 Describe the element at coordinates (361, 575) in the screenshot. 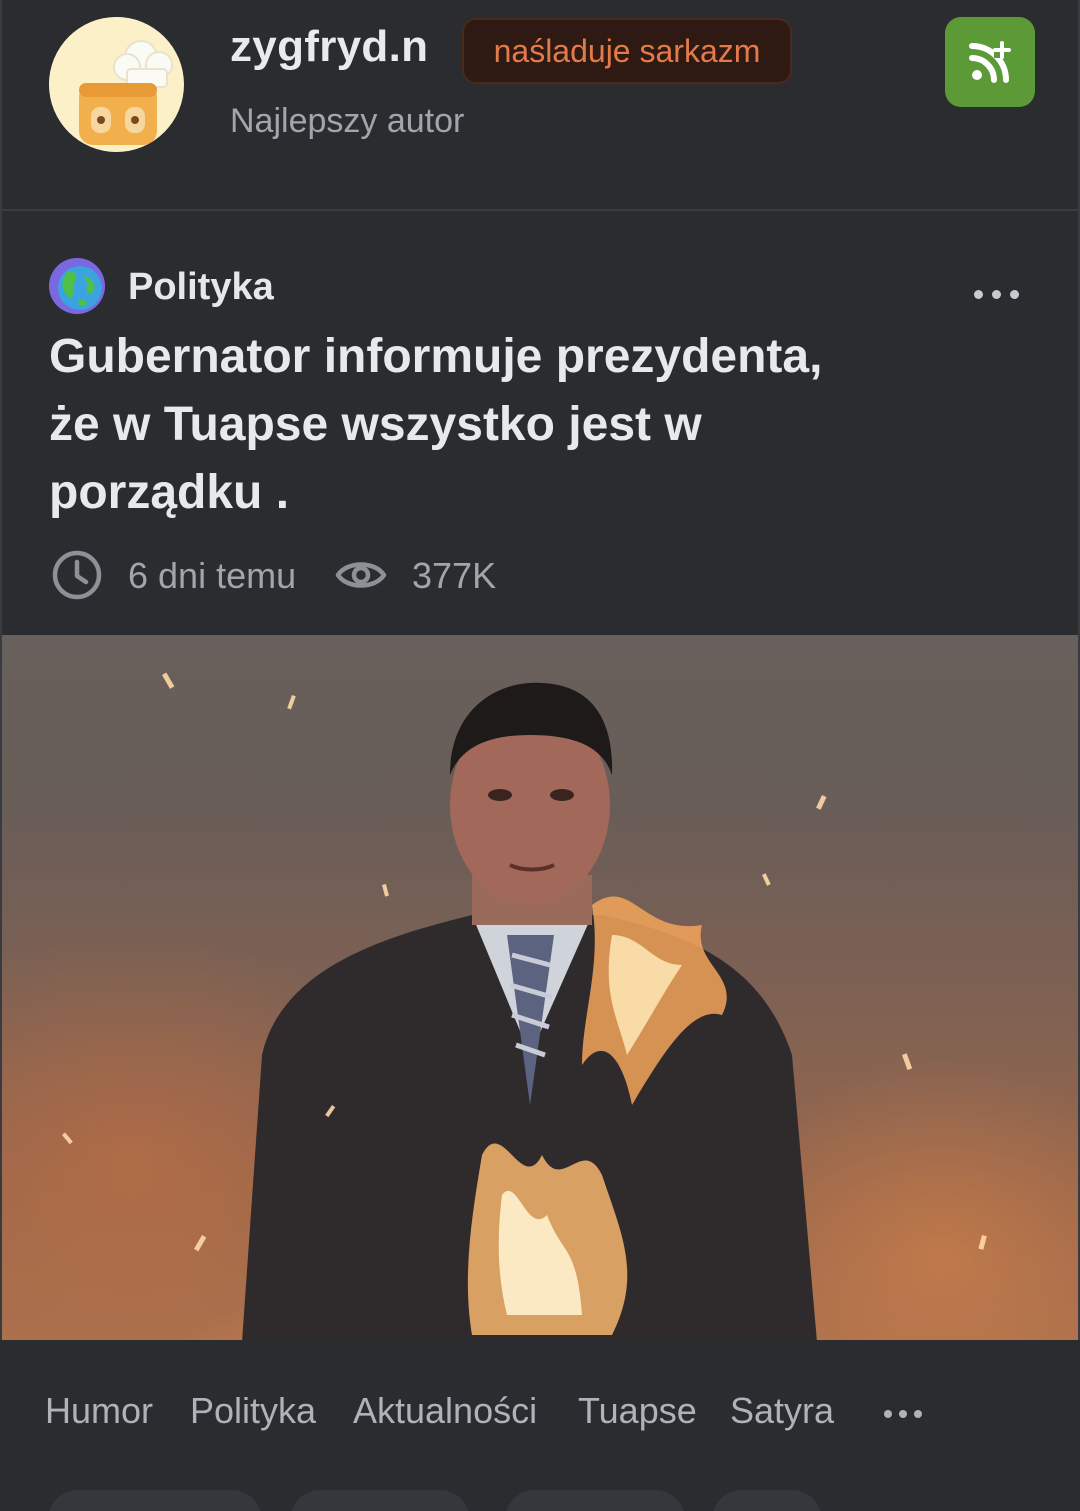

I see `eye-icon` at that location.